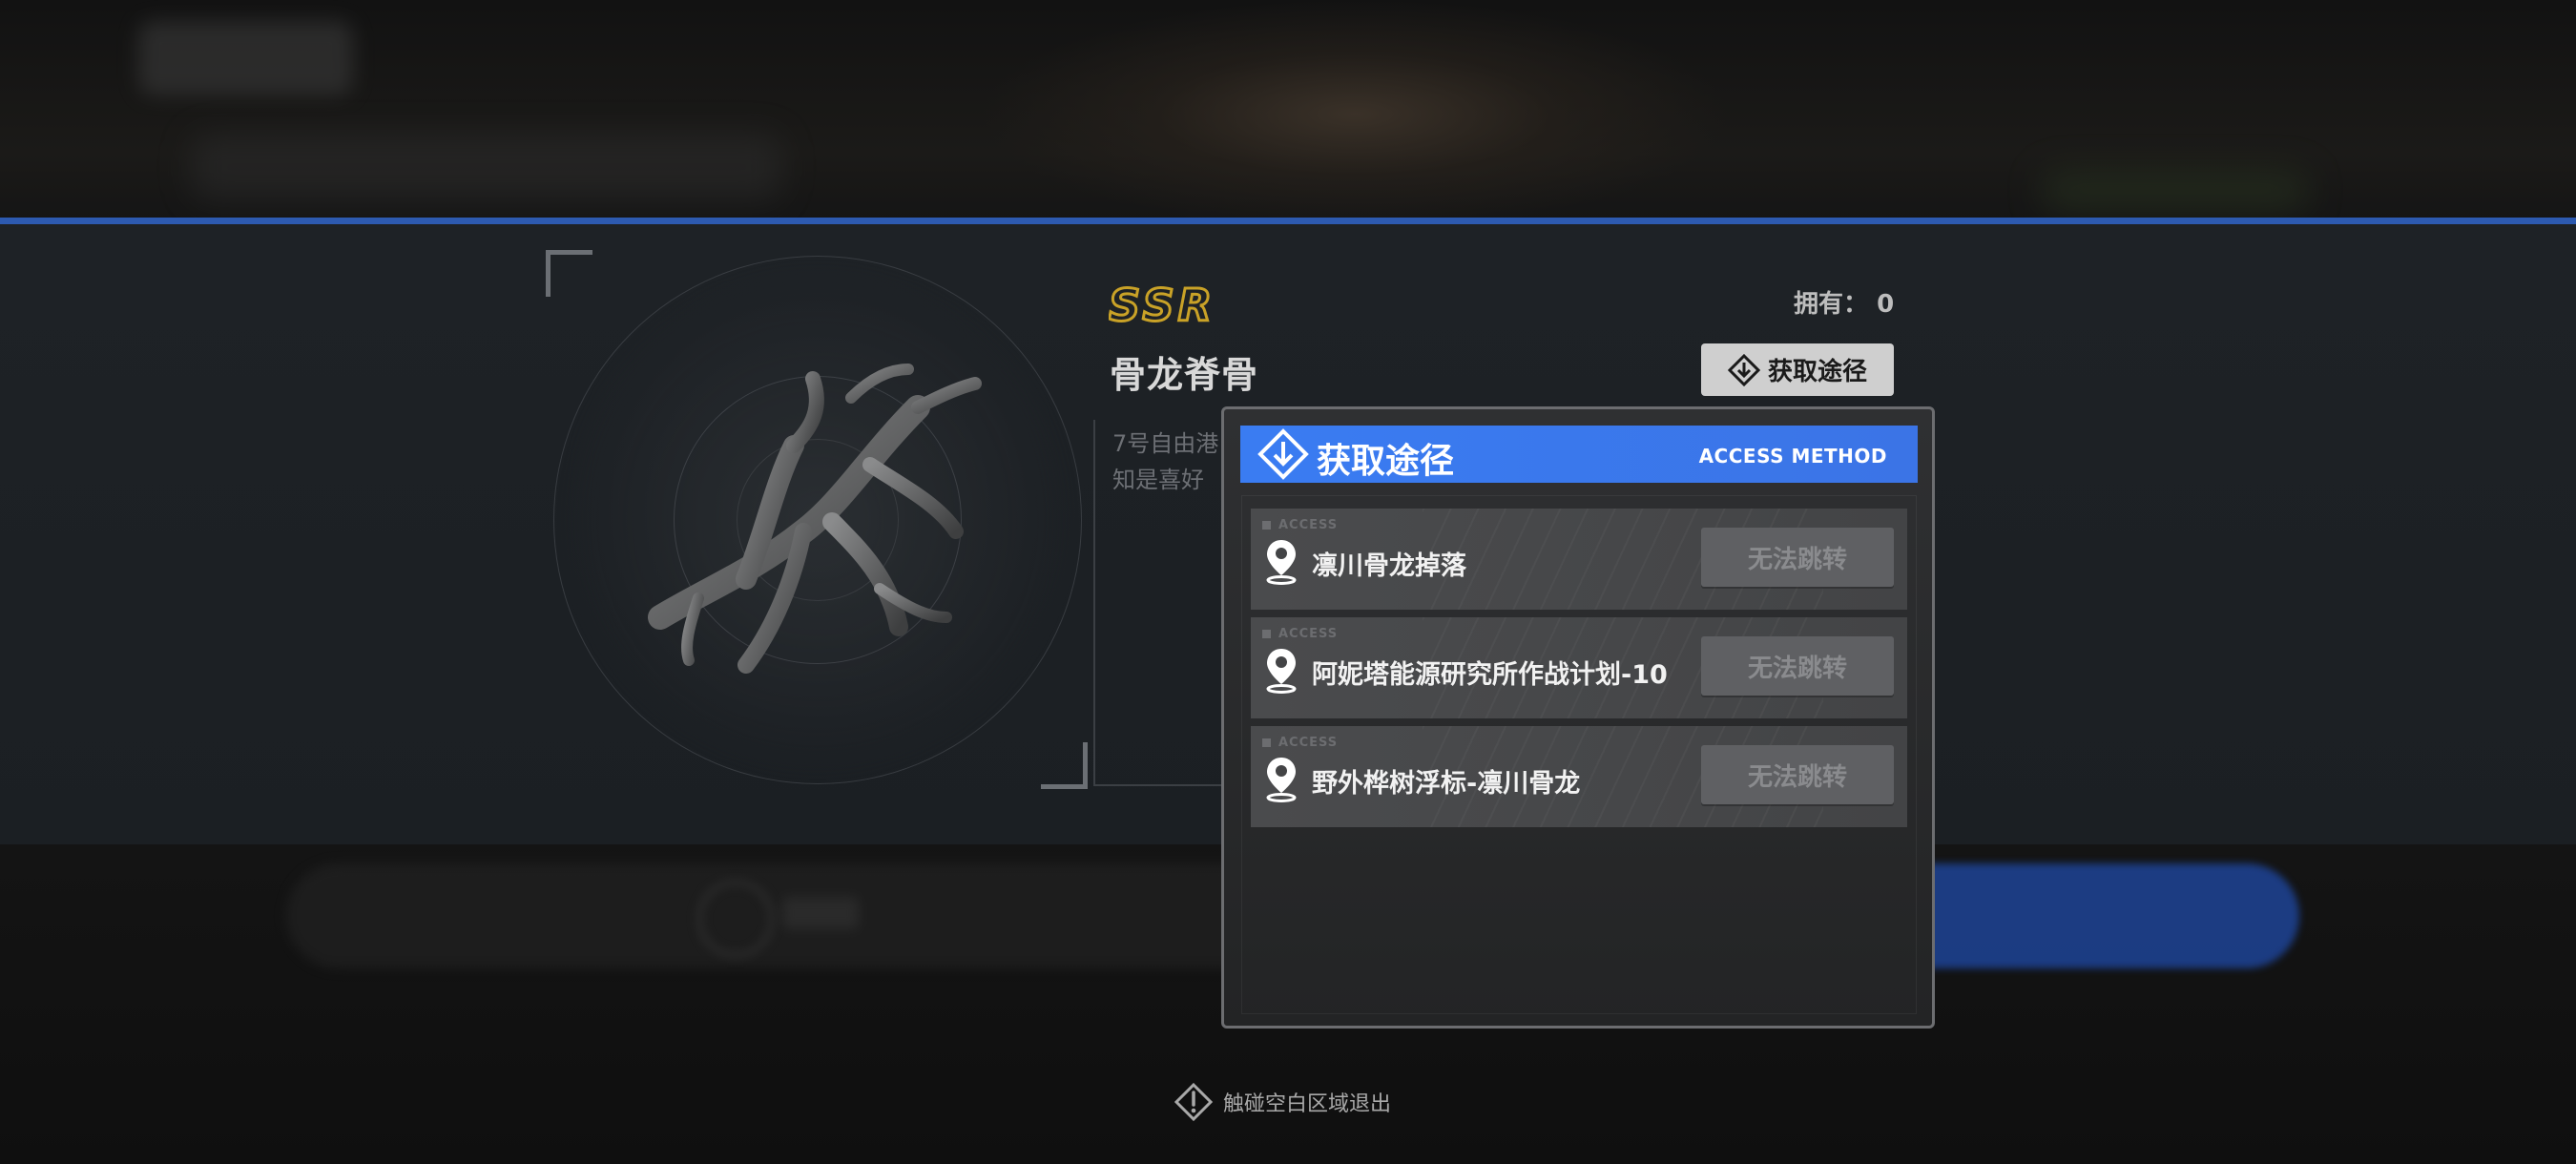  I want to click on bone-dragon-spine-image, so click(815, 519).